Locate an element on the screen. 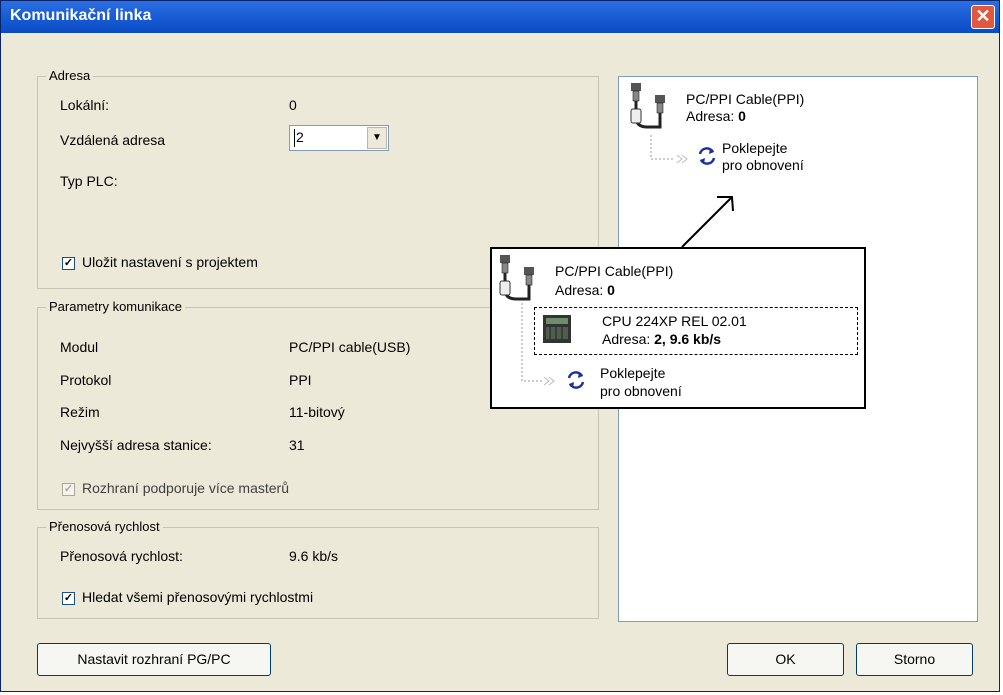 This screenshot has width=1003, height=695. window-title: Komunikační linka is located at coordinates (81, 15).